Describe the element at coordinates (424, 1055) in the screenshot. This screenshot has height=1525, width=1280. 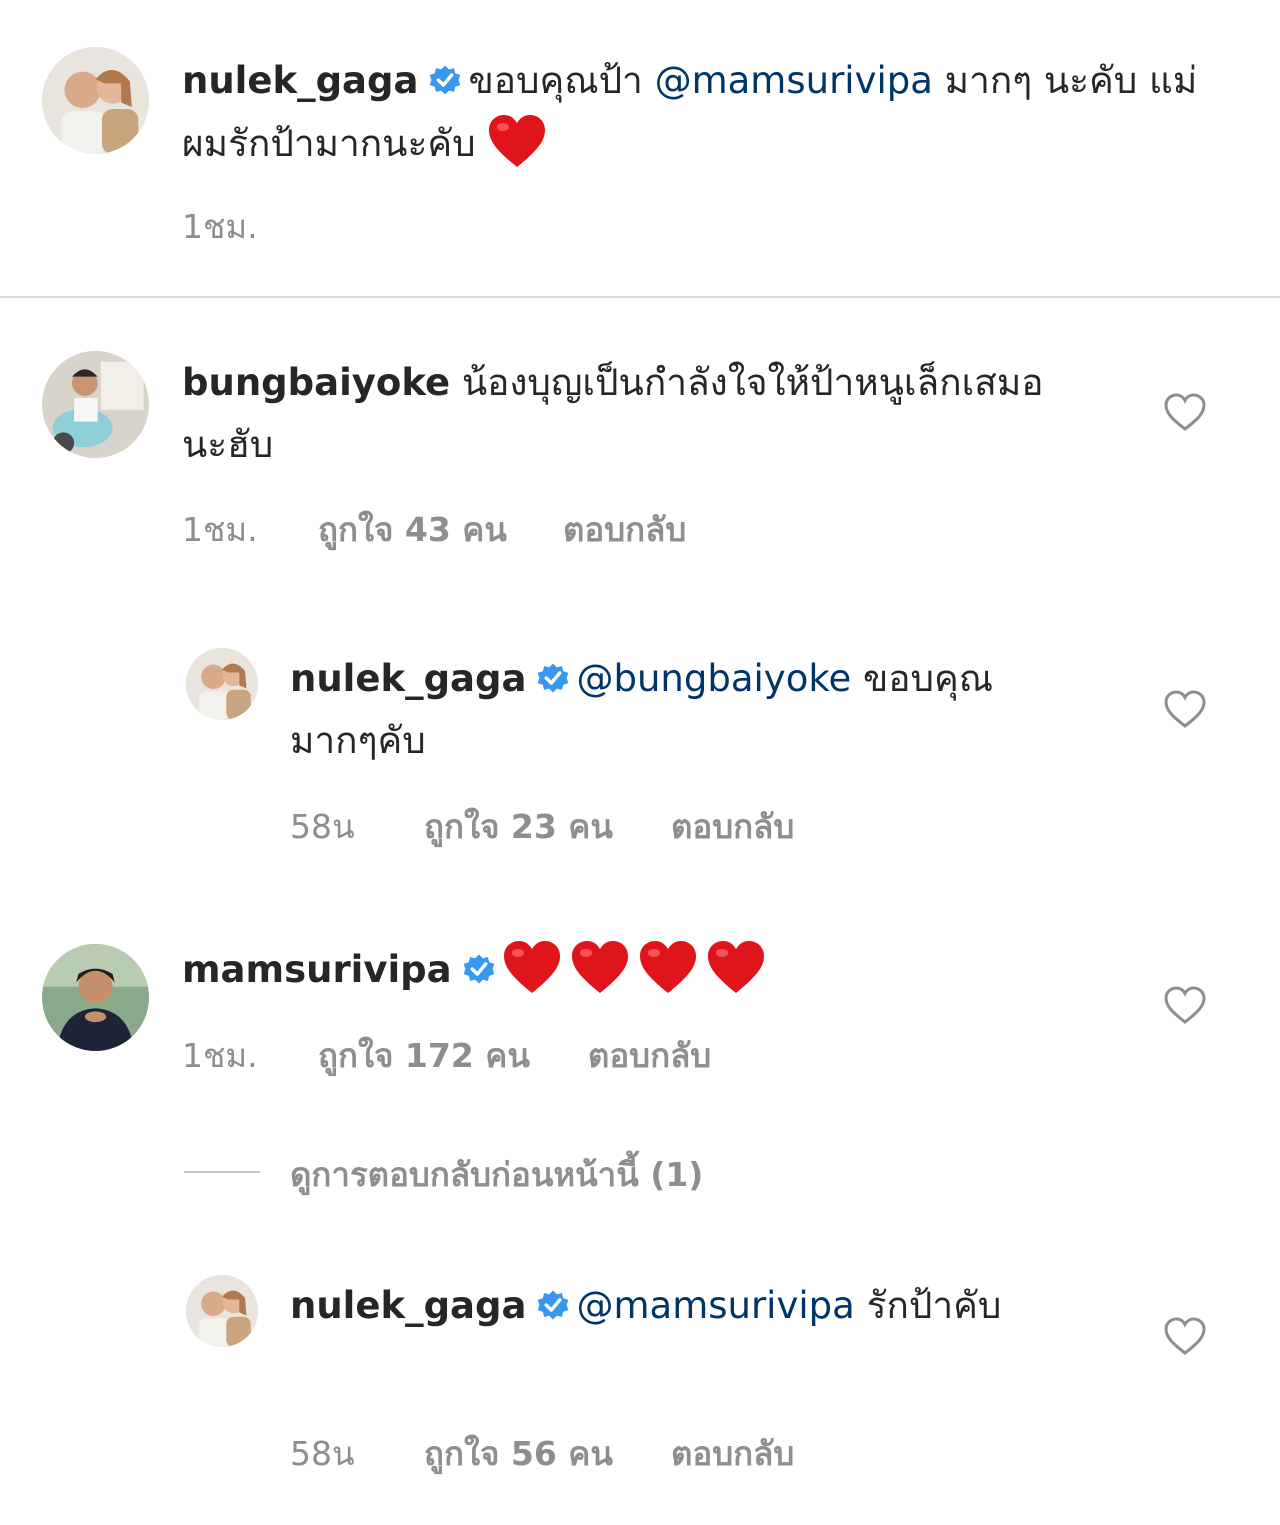
I see `likes-count: ถูกใจ 172 คน` at that location.